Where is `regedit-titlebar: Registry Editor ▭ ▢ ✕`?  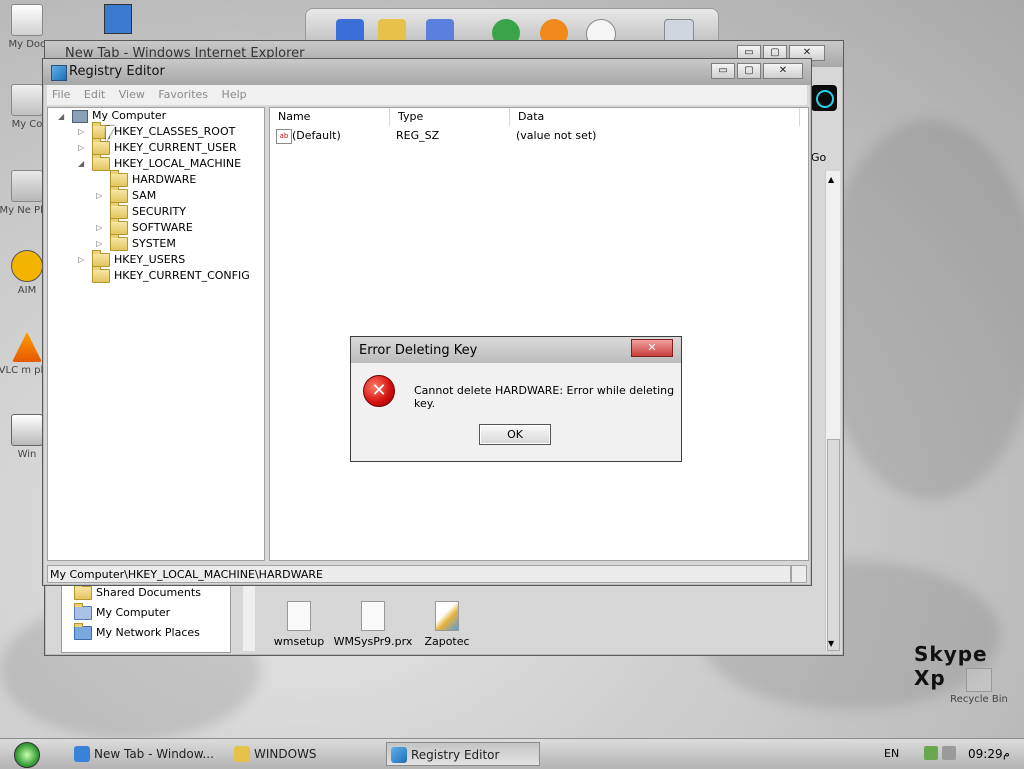
regedit-titlebar: Registry Editor ▭ ▢ ✕ is located at coordinates (427, 72).